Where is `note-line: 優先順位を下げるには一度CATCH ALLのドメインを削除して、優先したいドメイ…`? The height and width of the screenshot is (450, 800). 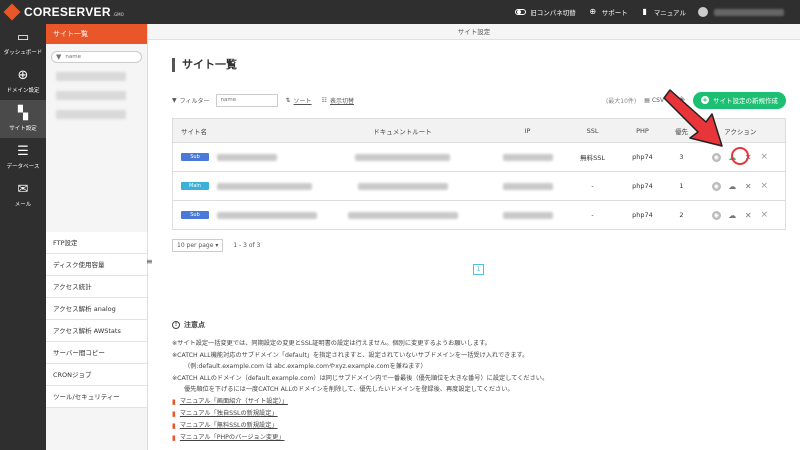
note-line: 優先順位を下げるには一度CATCH ALLのドメインを削除して、優先したいドメイ… is located at coordinates (349, 389).